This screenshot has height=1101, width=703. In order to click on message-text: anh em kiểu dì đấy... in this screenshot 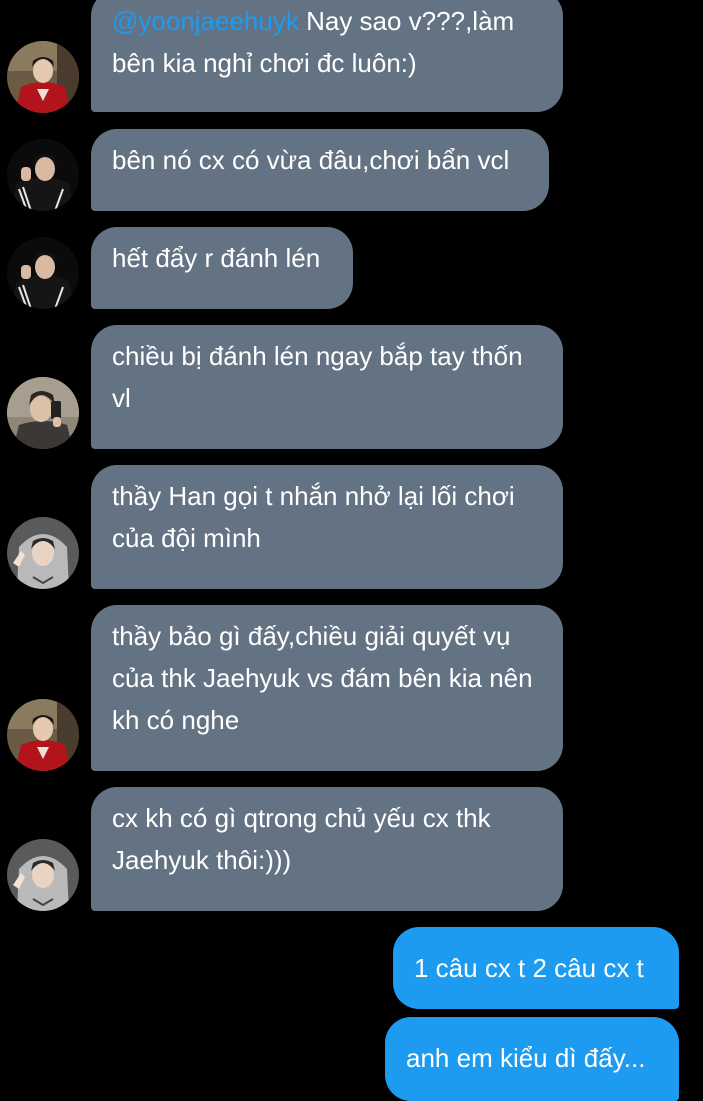, I will do `click(526, 1058)`.